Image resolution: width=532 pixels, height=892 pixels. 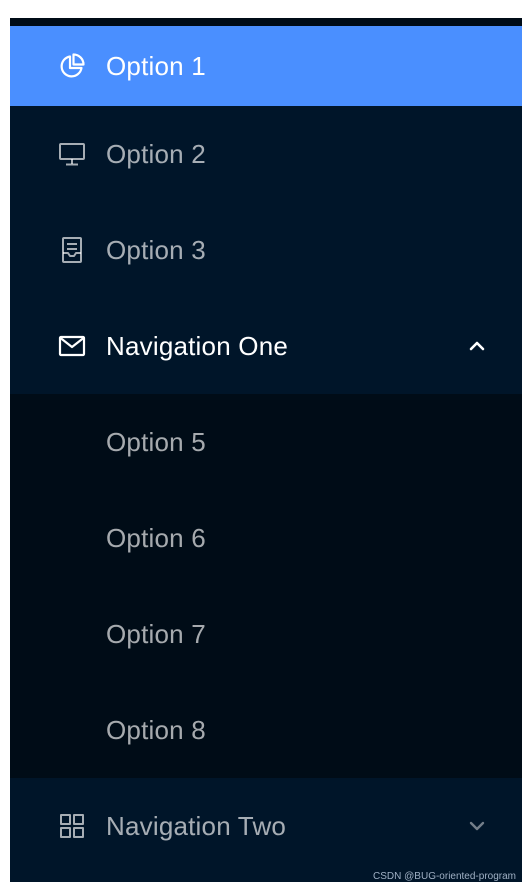 What do you see at coordinates (444, 876) in the screenshot?
I see `watermark: CSDN @BUG-oriented-program` at bounding box center [444, 876].